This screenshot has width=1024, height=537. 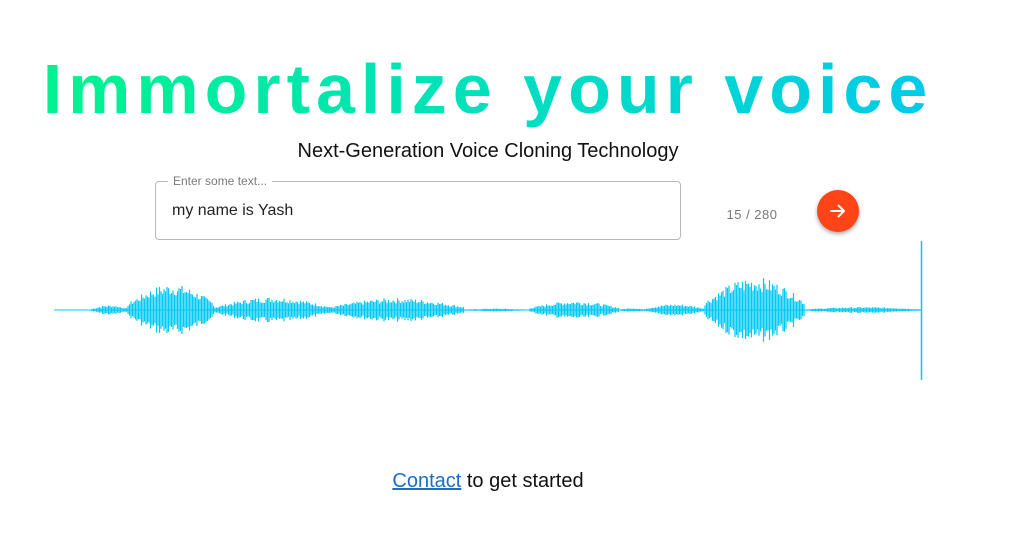 I want to click on contact-line: Contact to get started, so click(x=488, y=481).